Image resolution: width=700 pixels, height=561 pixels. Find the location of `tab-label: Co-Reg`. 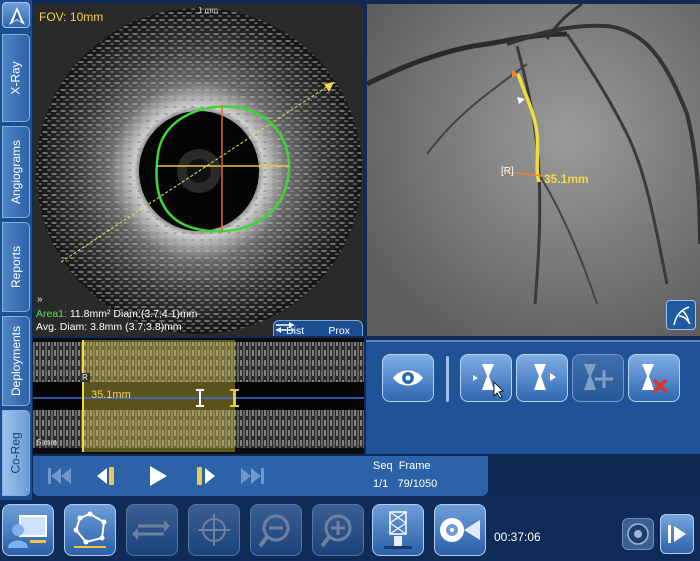

tab-label: Co-Reg is located at coordinates (16, 453).